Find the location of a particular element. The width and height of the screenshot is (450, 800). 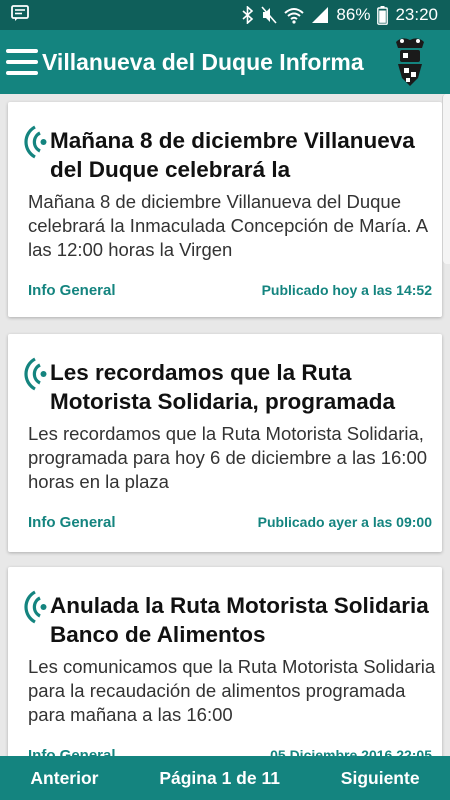

app-bar: Villanueva del Duque Informa is located at coordinates (225, 62).